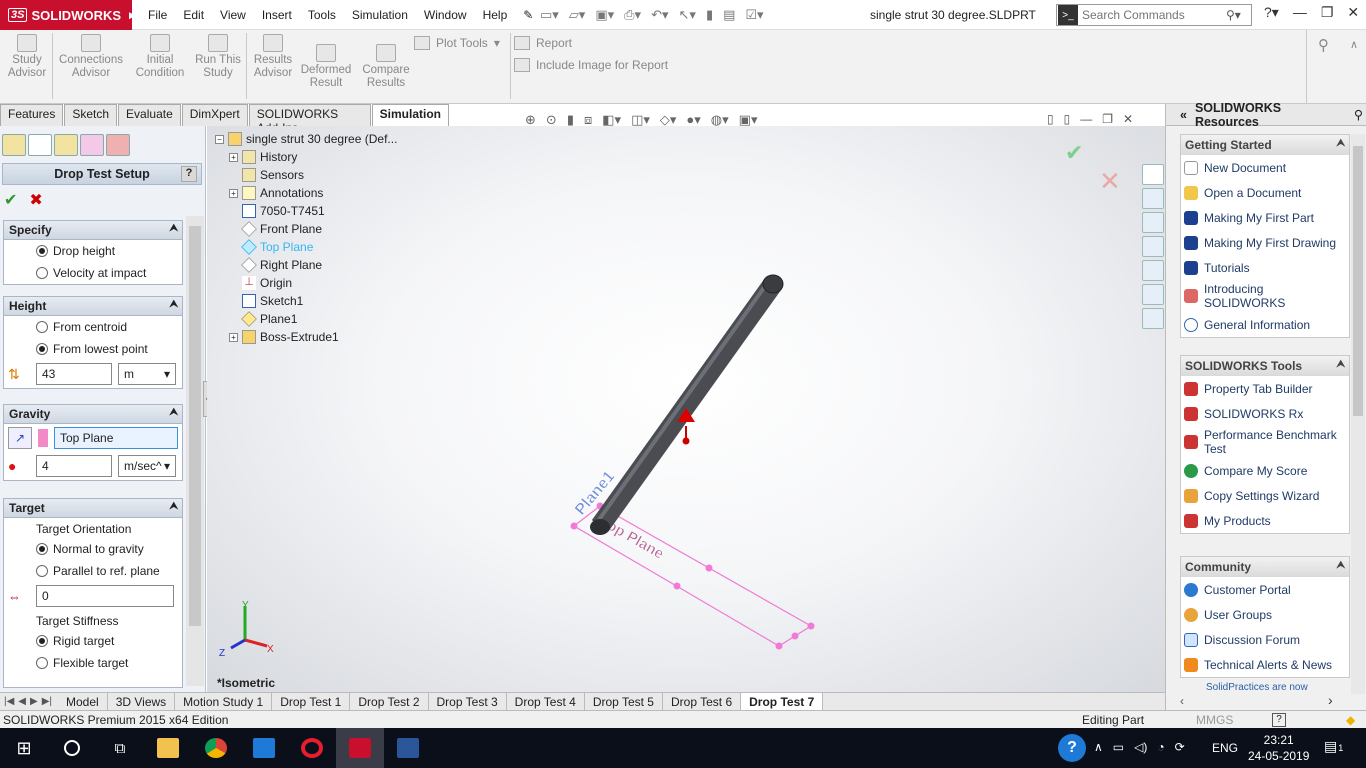 This screenshot has width=1366, height=768. What do you see at coordinates (389, 701) in the screenshot?
I see `tab-drop-test-2: Drop Test 2` at bounding box center [389, 701].